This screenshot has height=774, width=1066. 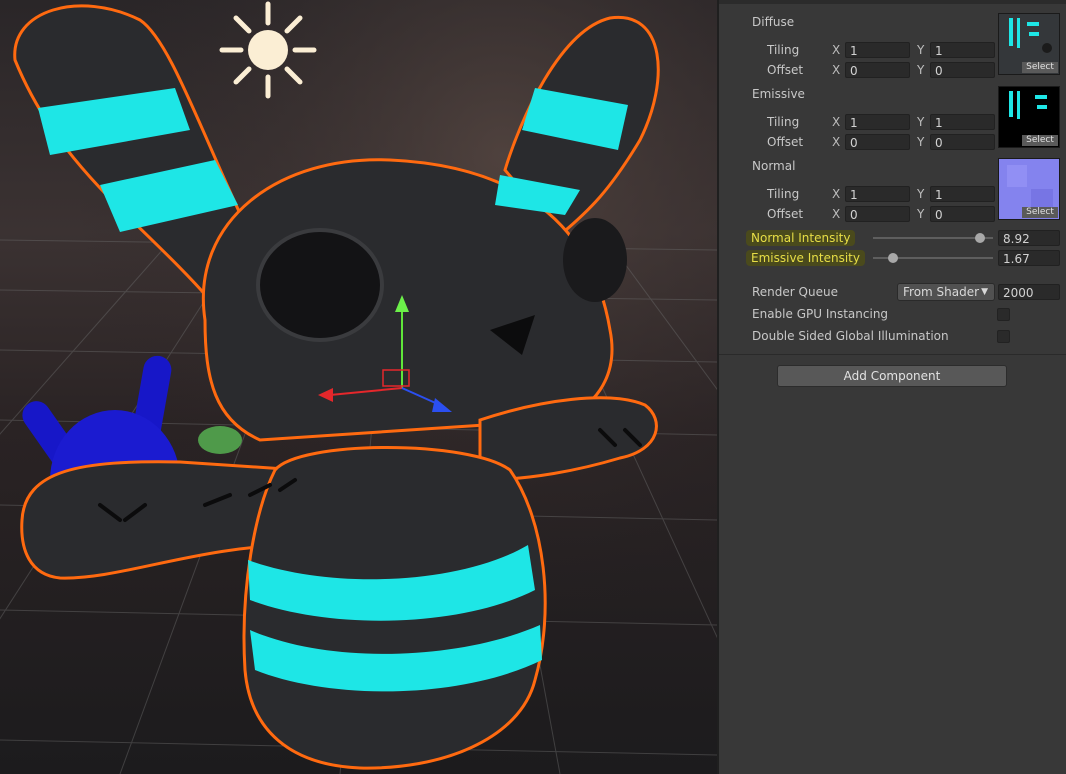 What do you see at coordinates (921, 214) in the screenshot?
I see `normal-offset-y-label: Y` at bounding box center [921, 214].